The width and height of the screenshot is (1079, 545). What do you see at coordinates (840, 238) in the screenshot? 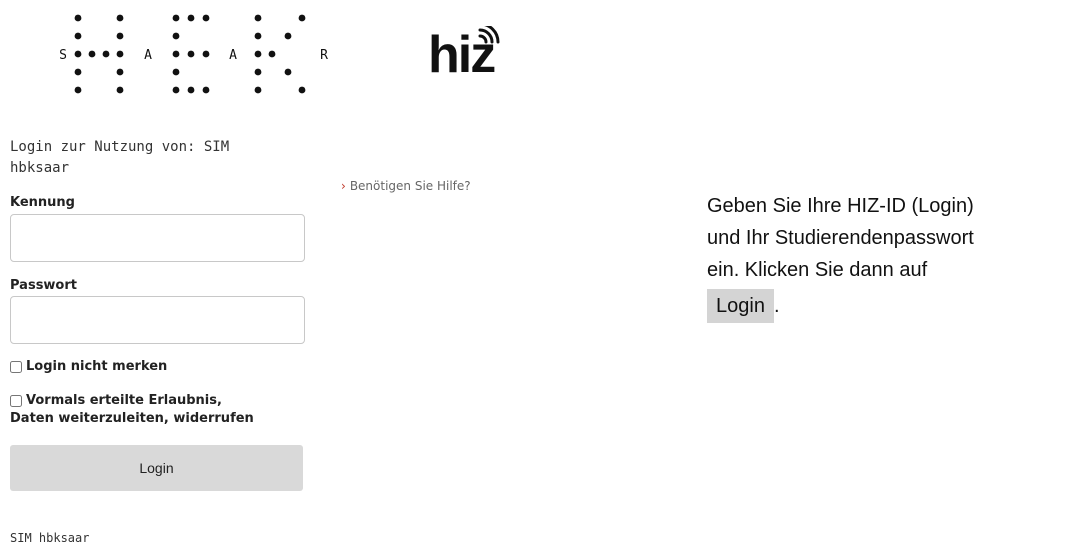
I see `instructions-line2: und Ihr Studierendenpasswort` at bounding box center [840, 238].